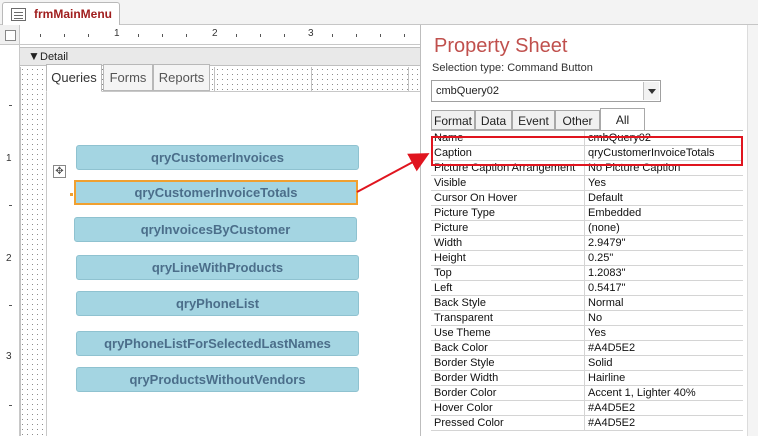 The image size is (758, 436). Describe the element at coordinates (664, 213) in the screenshot. I see `property-value: Embedded` at that location.